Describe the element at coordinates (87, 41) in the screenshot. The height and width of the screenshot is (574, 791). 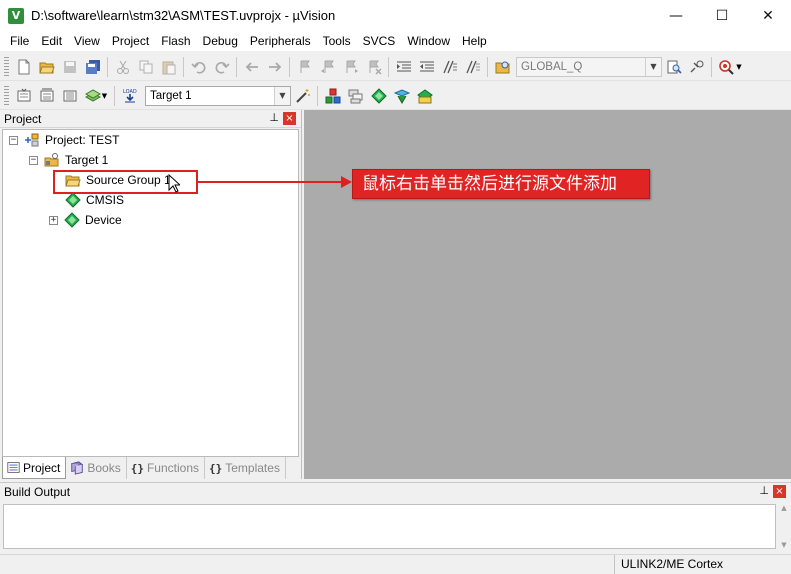
I see `menu-view: View` at that location.